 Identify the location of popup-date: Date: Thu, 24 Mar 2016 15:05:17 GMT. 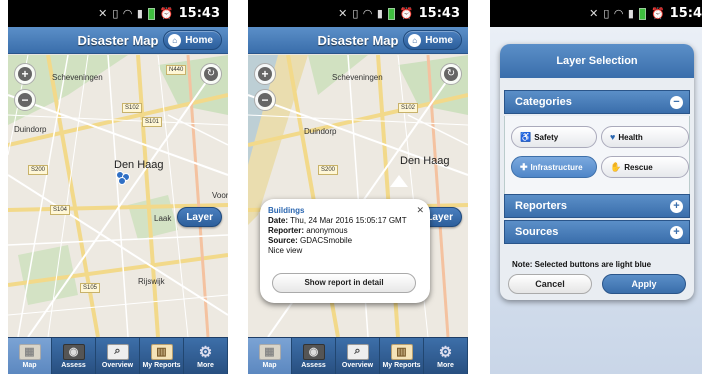
(337, 220).